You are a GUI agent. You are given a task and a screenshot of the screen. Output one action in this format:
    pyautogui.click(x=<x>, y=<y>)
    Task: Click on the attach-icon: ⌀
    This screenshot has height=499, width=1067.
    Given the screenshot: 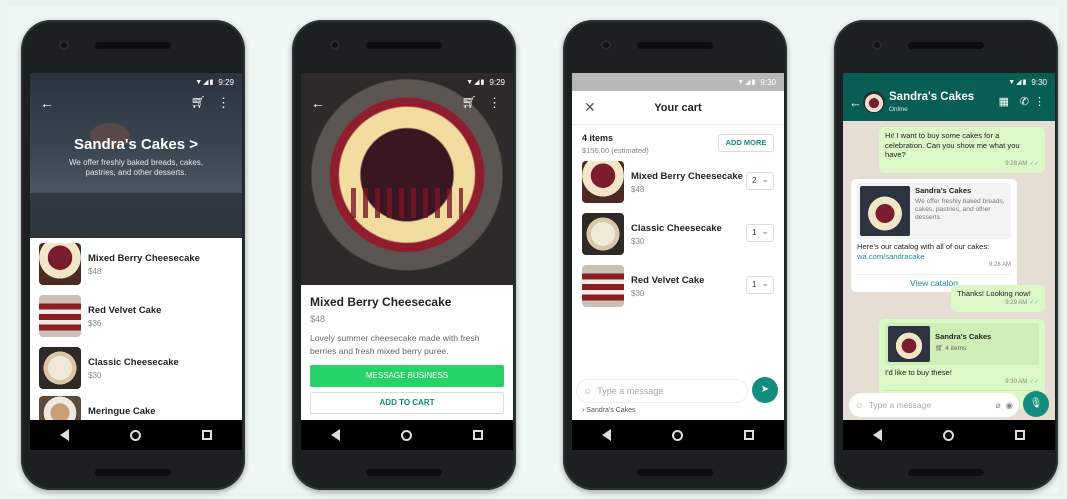 What is the action you would take?
    pyautogui.click(x=997, y=405)
    